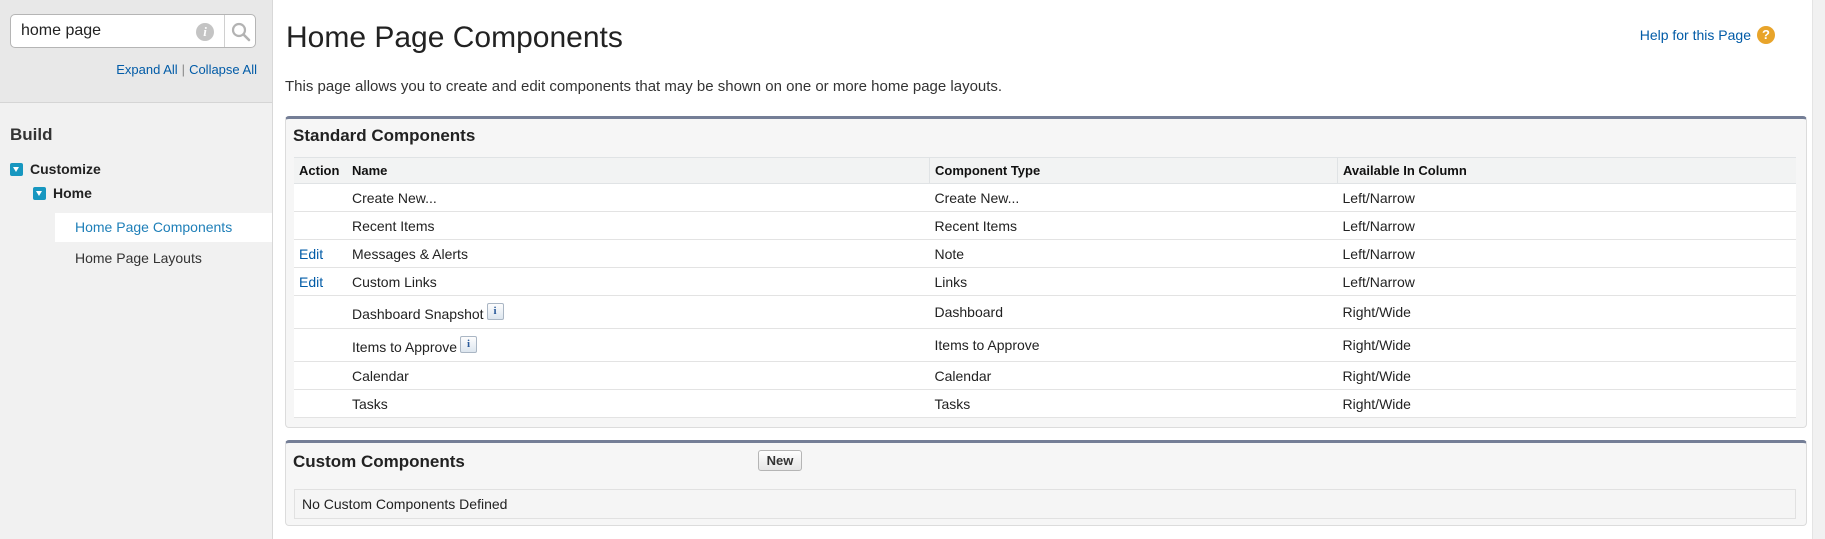  What do you see at coordinates (638, 312) in the screenshot?
I see `component-name-cell: Dashboard Snapshot i` at bounding box center [638, 312].